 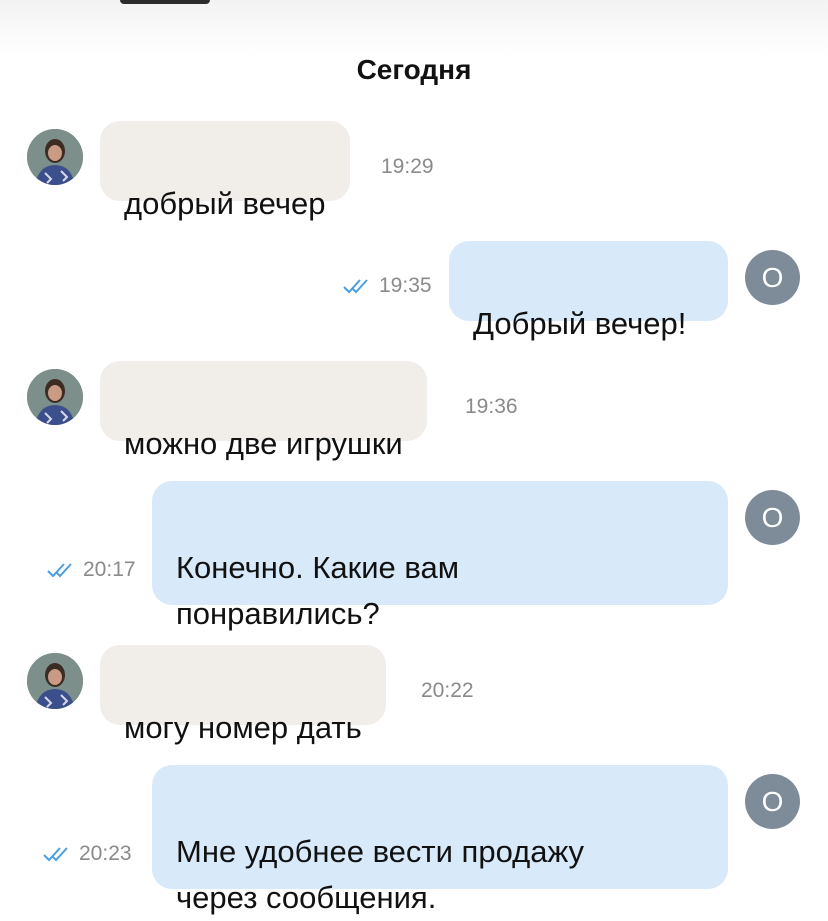 What do you see at coordinates (109, 569) in the screenshot?
I see `message-time: 20:17` at bounding box center [109, 569].